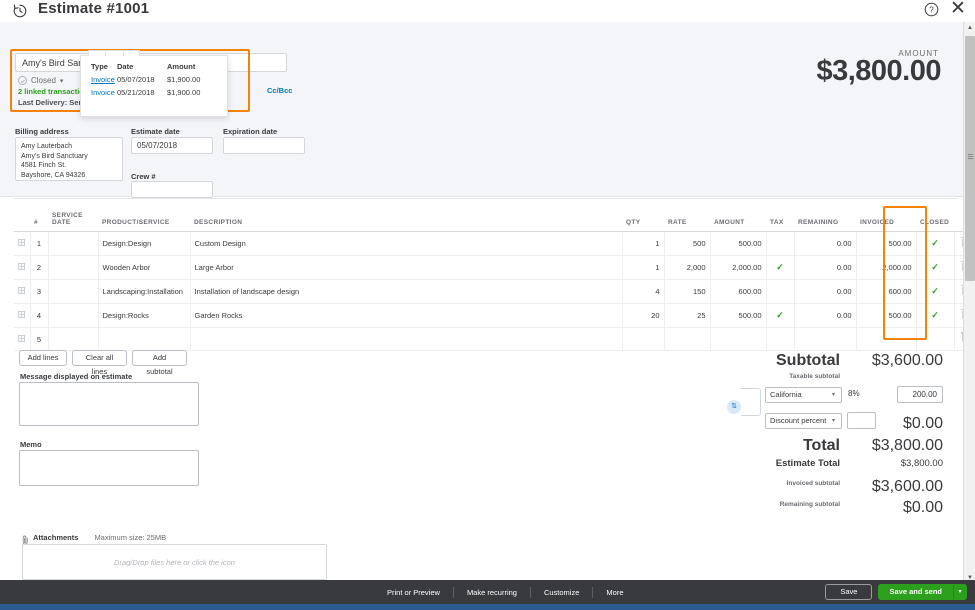 This screenshot has width=975, height=610. I want to click on row-amount: 2,000.00, so click(737, 267).